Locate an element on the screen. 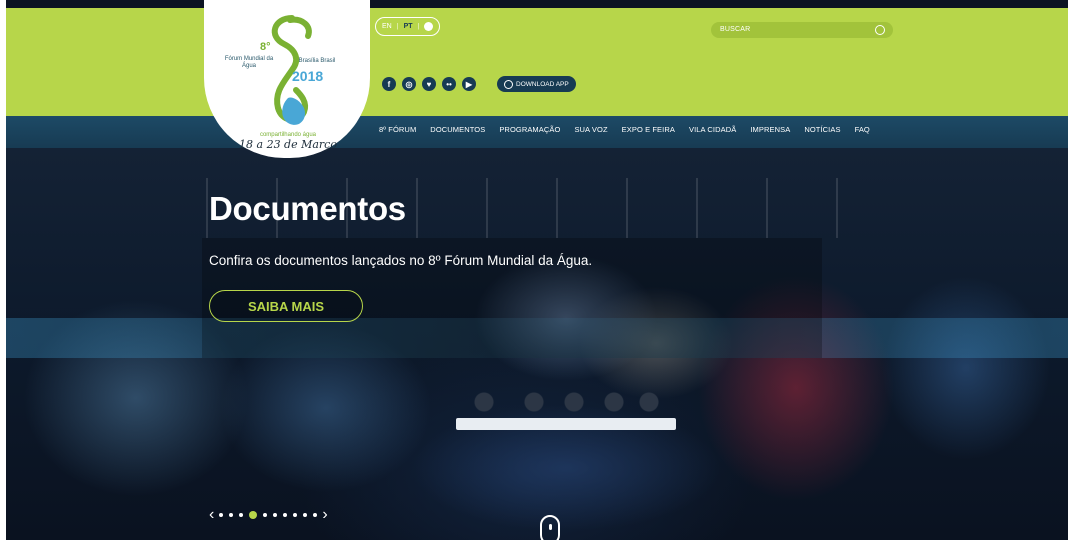 The height and width of the screenshot is (540, 1072). hero-panel-speakers is located at coordinates (569, 403).